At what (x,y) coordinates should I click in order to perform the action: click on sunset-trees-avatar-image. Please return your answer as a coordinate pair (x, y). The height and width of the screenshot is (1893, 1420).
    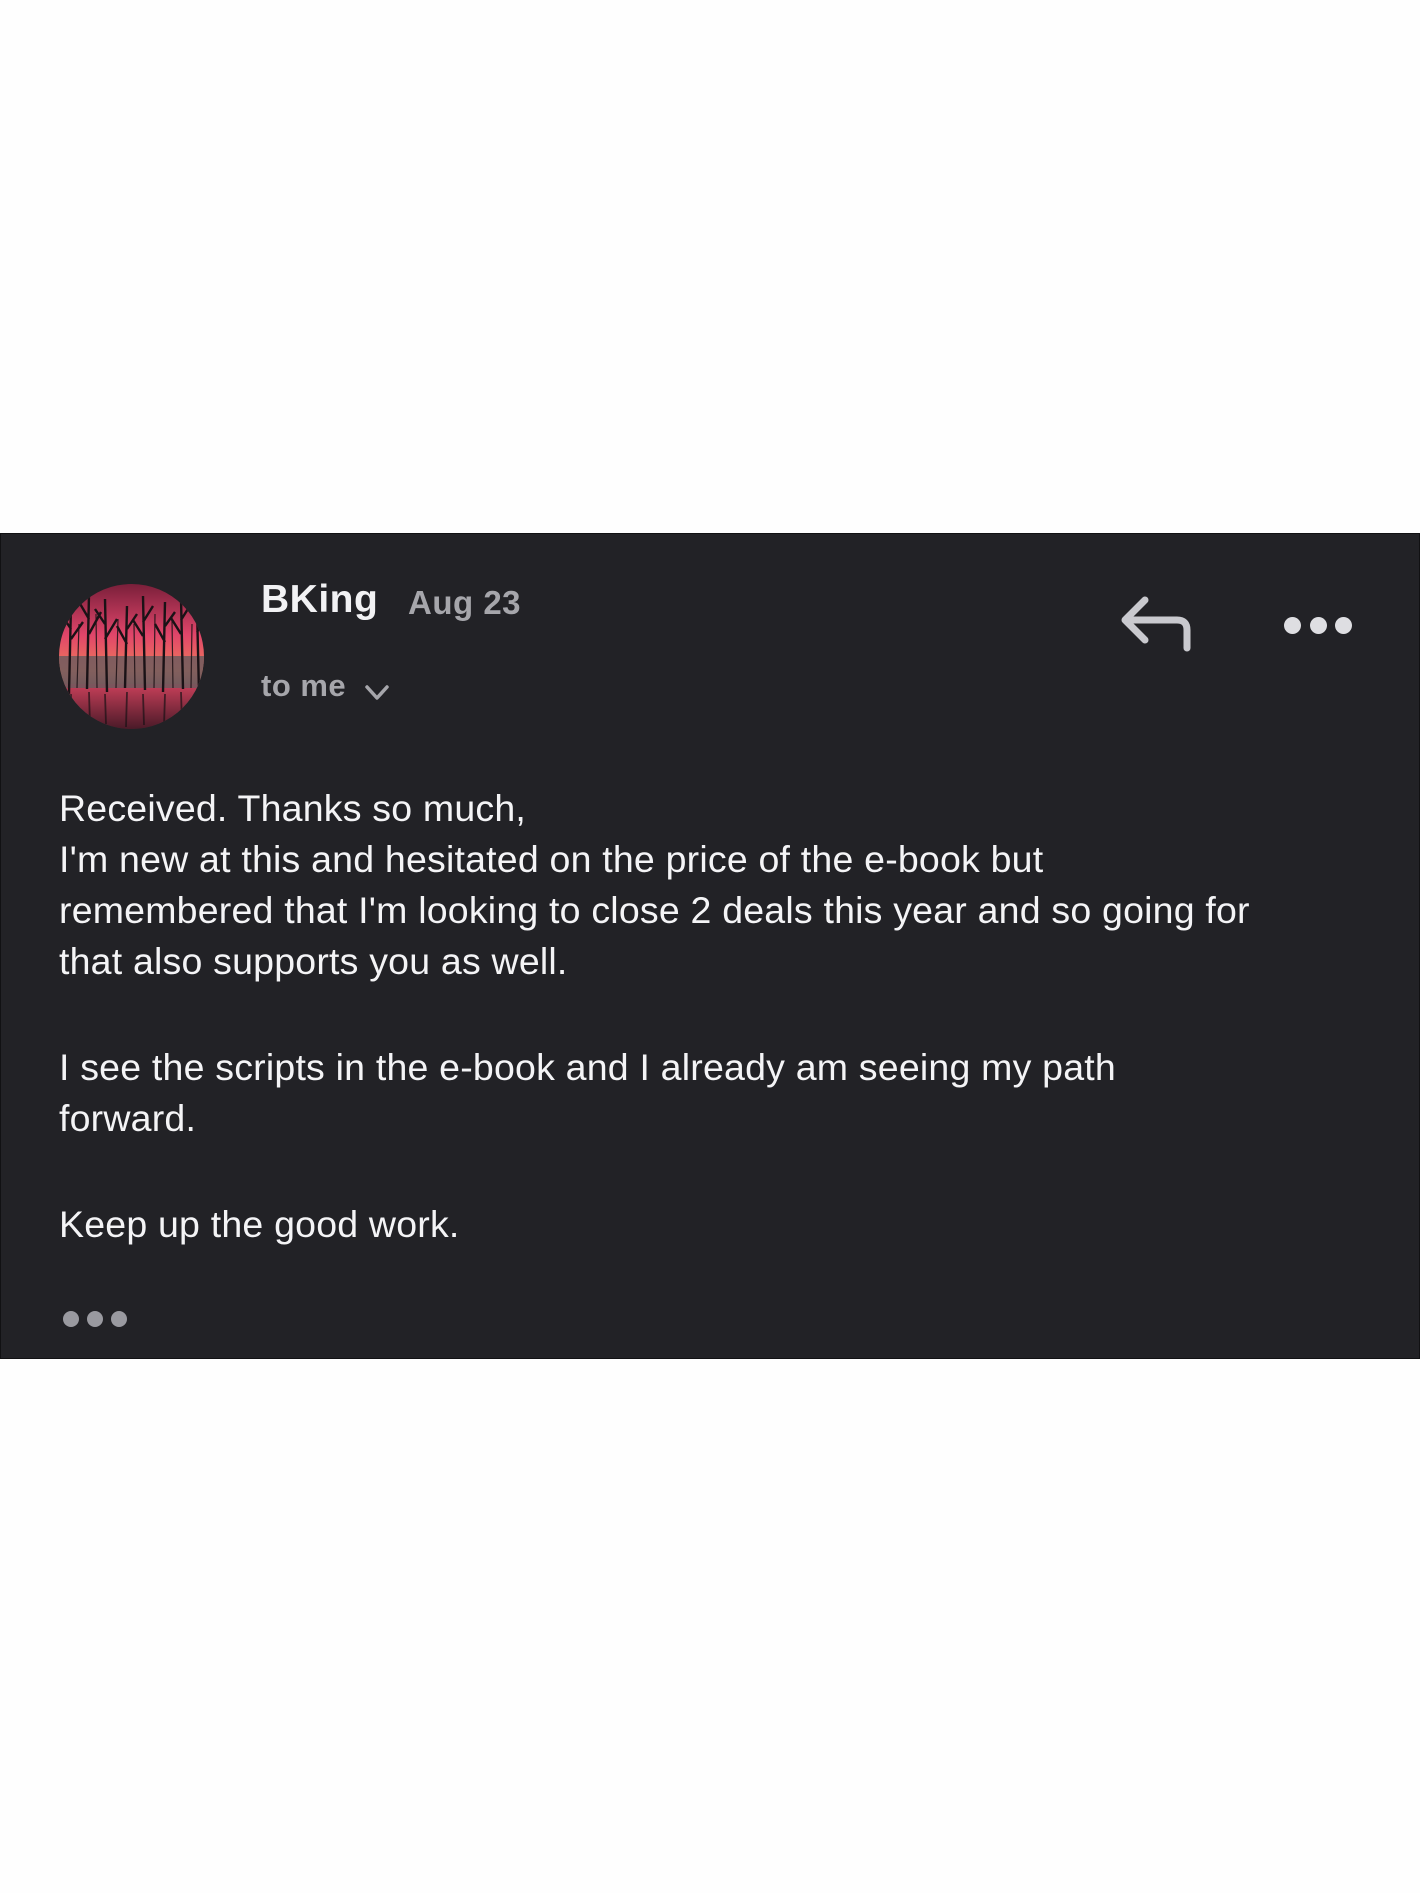
    Looking at the image, I should click on (131, 656).